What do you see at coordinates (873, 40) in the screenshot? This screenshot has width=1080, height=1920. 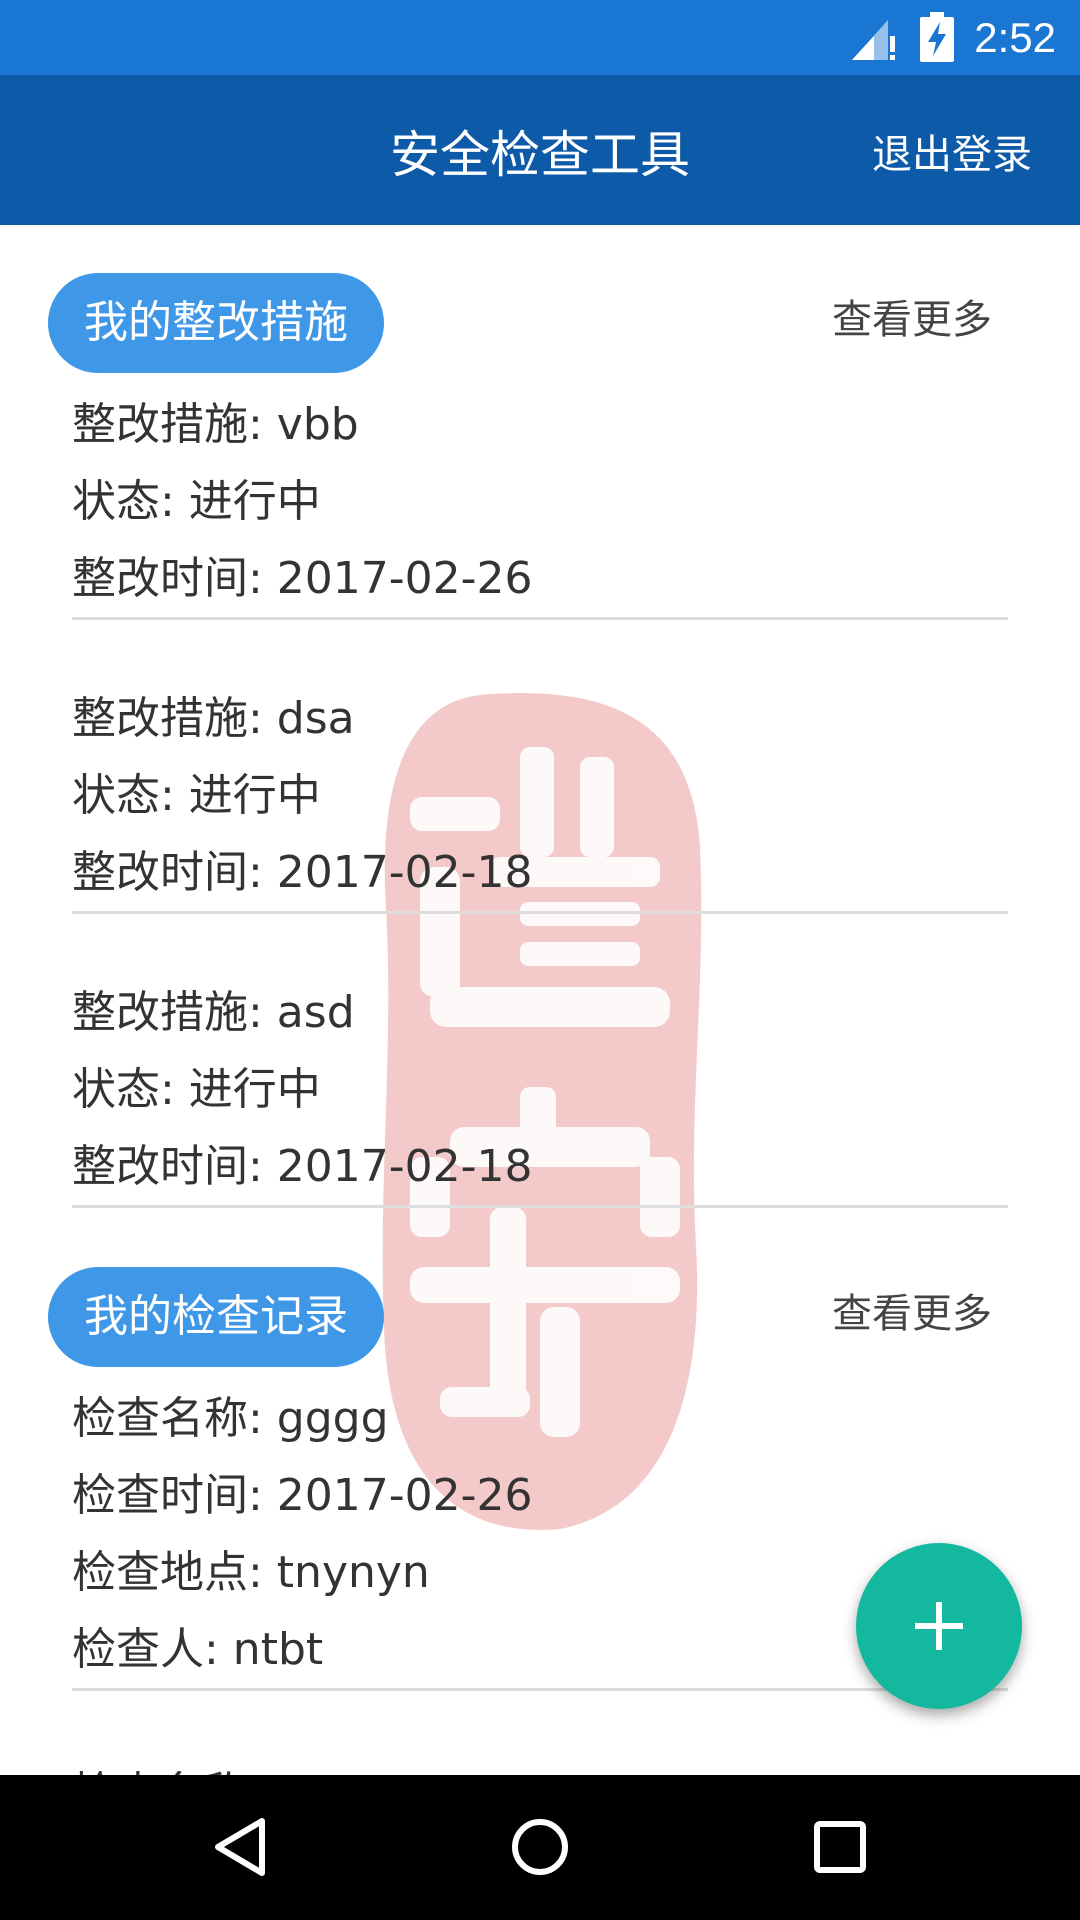 I see `signal-icon` at bounding box center [873, 40].